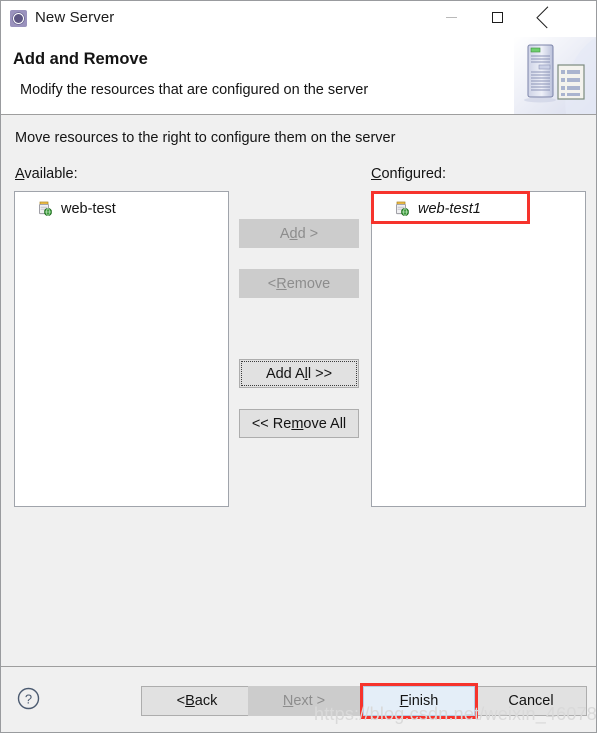 This screenshot has height=733, width=597. I want to click on configured-label-mnemonic: C, so click(376, 174).